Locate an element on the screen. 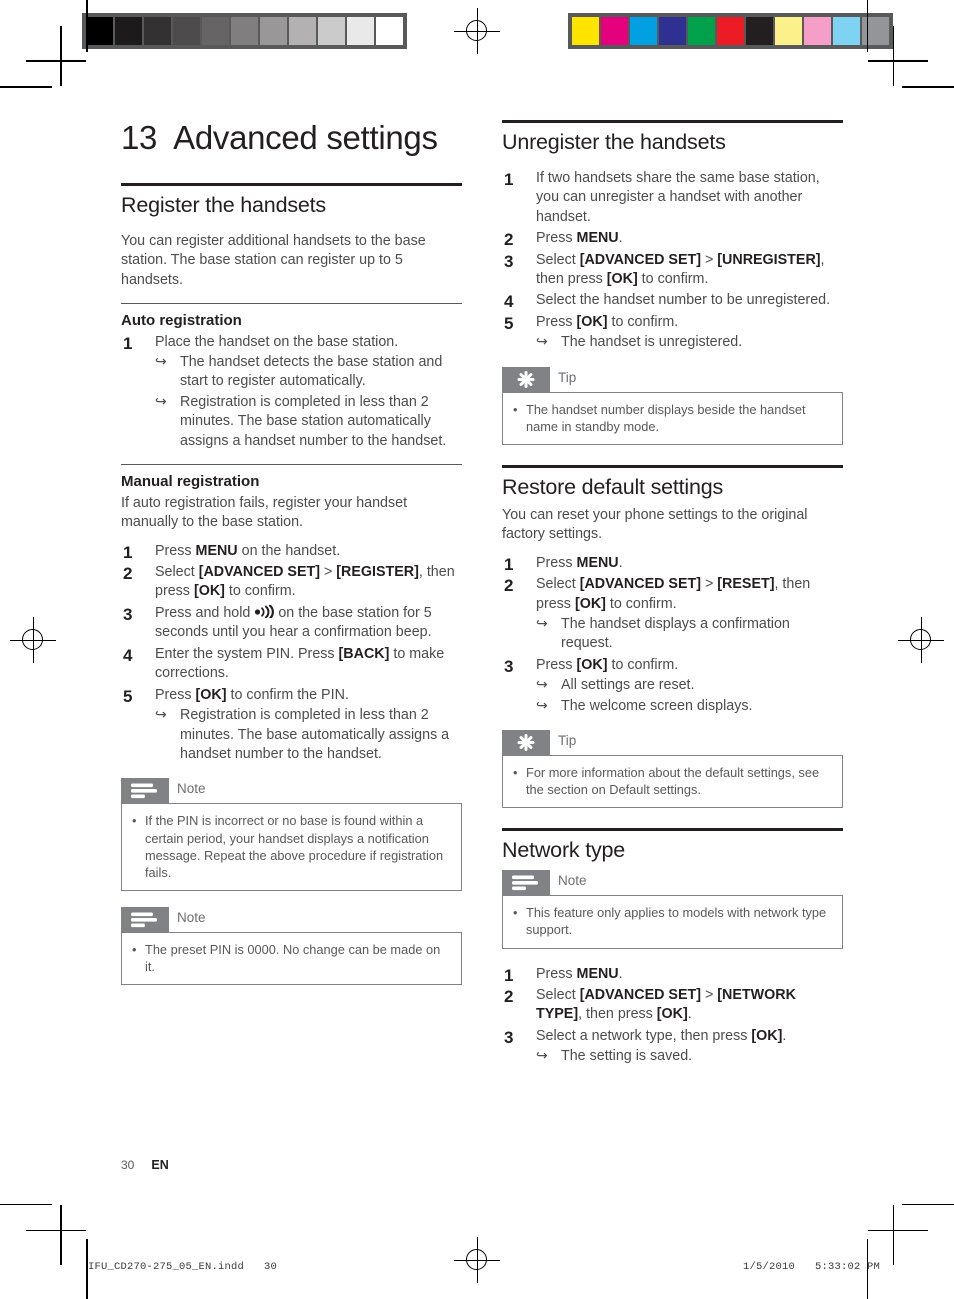  step-item: 1 Press MENU. is located at coordinates (672, 564).